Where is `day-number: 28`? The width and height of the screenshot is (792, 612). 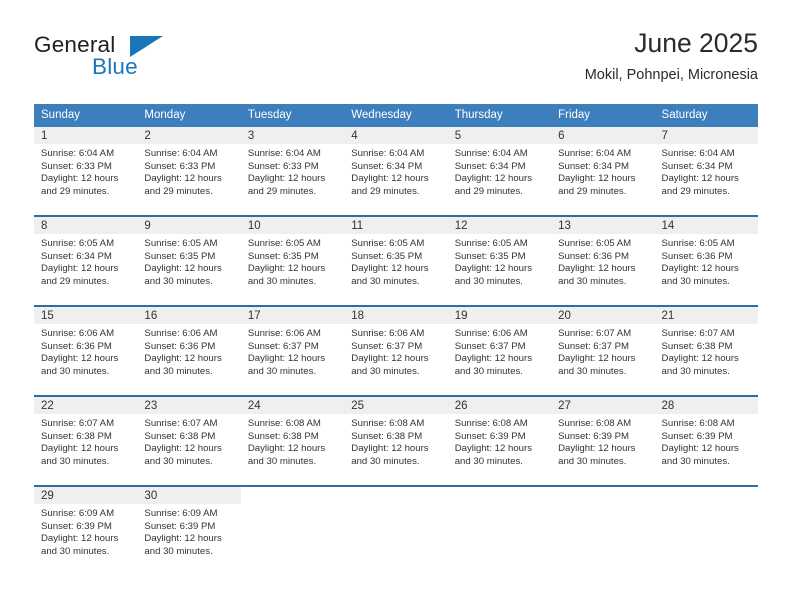
day-number: 28 is located at coordinates (706, 405).